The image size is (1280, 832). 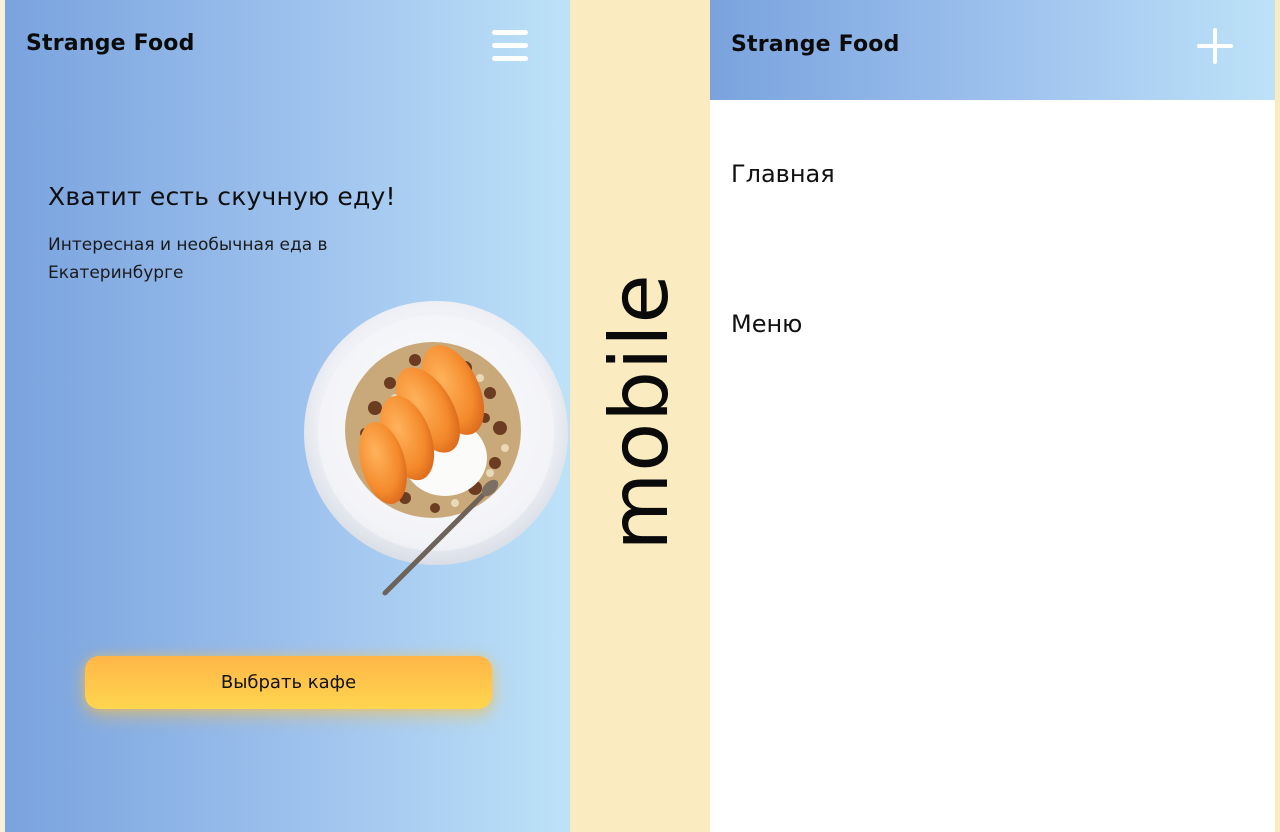 I want to click on close-bar-vertical, so click(x=1215, y=46).